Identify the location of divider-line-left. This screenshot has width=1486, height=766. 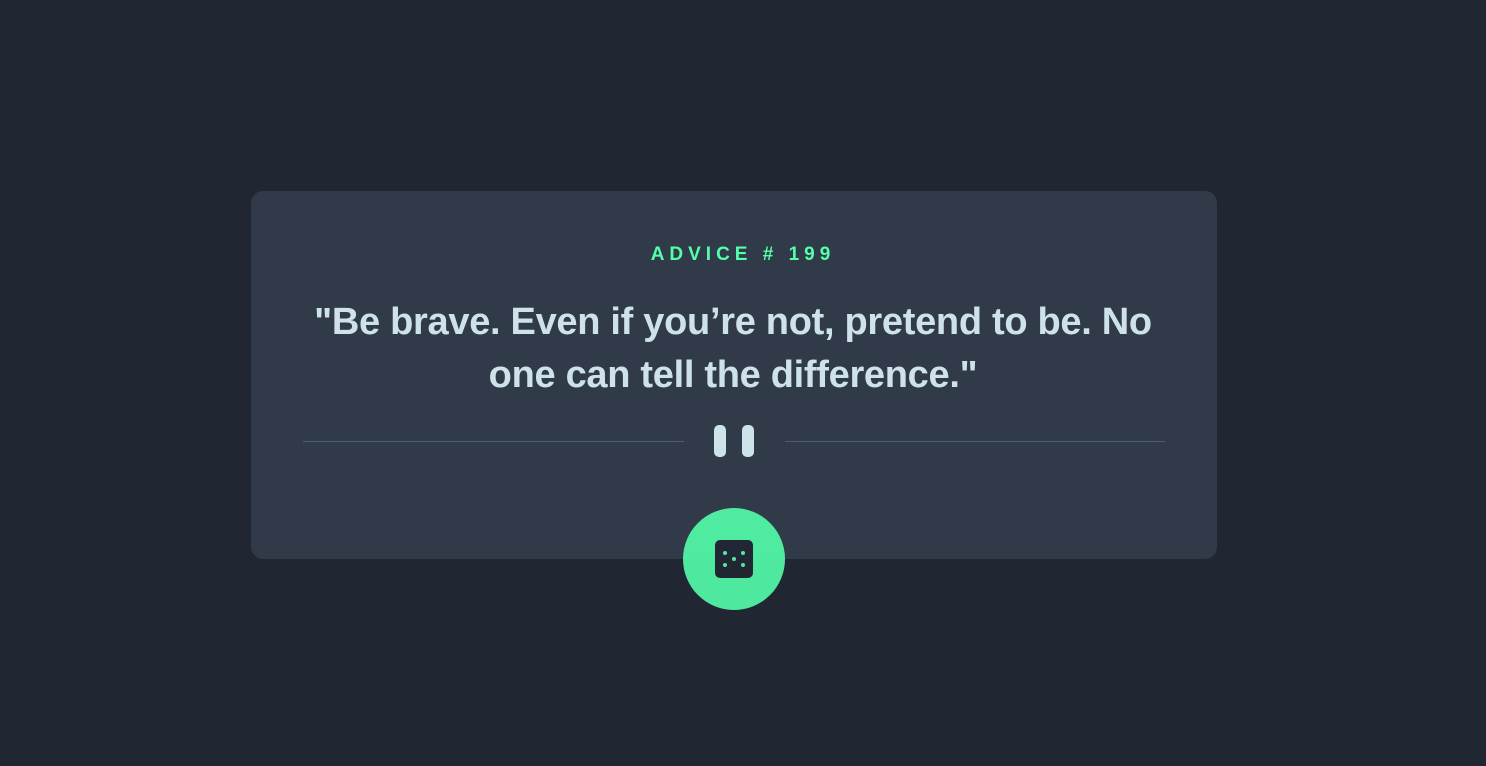
(493, 441).